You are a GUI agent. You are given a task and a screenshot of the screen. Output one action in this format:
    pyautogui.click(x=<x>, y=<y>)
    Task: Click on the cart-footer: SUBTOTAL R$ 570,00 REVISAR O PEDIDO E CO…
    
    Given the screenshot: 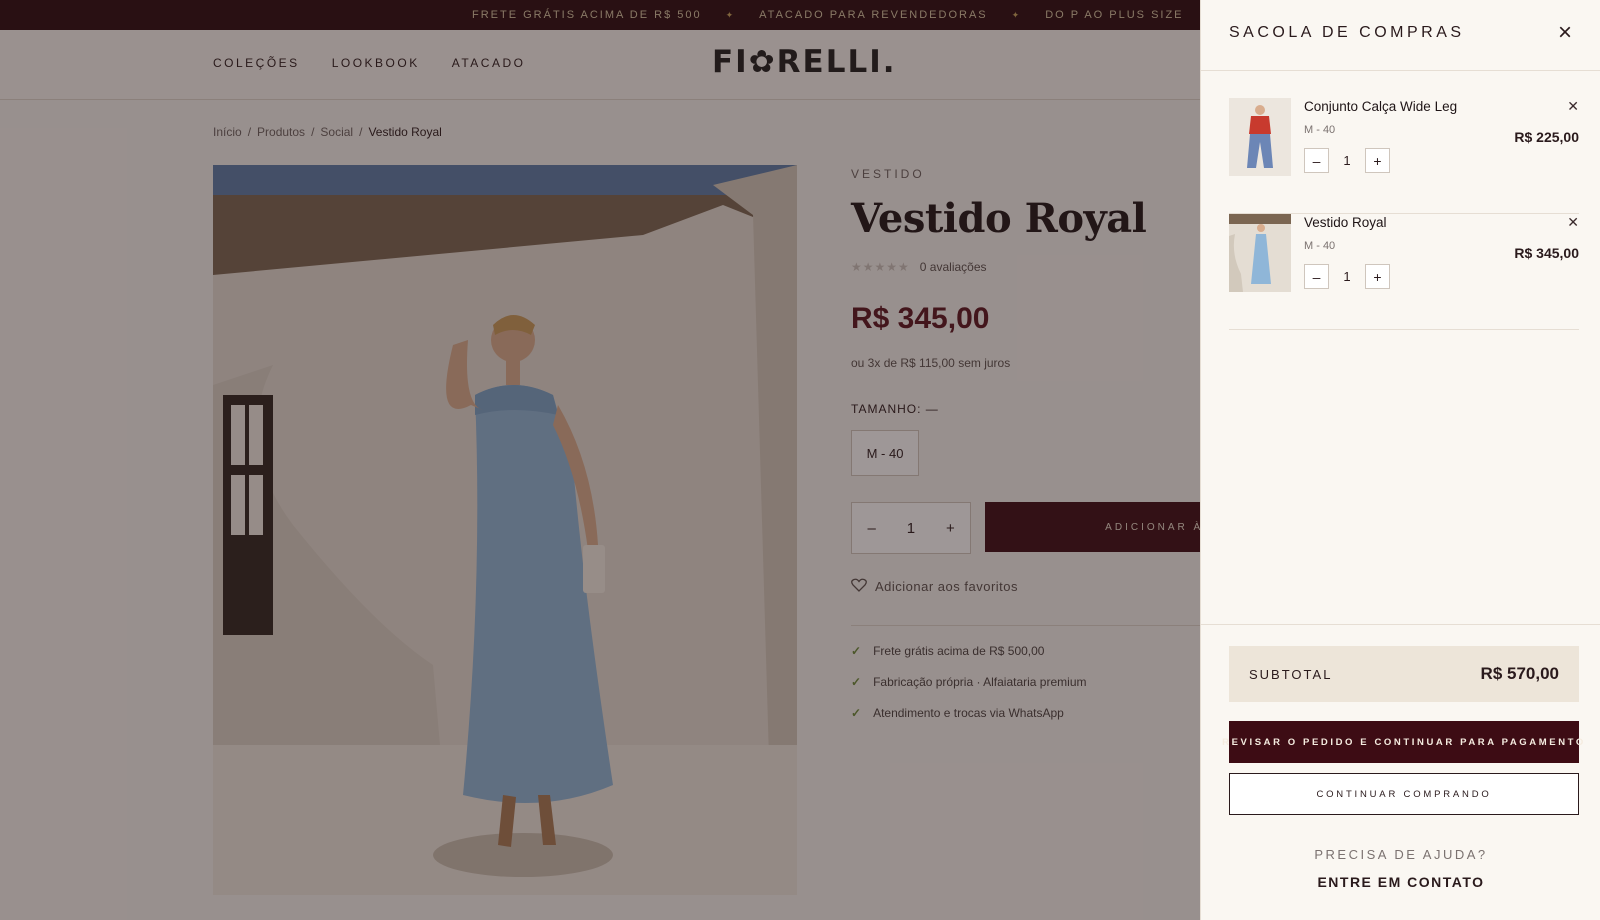 What is the action you would take?
    pyautogui.click(x=1400, y=772)
    